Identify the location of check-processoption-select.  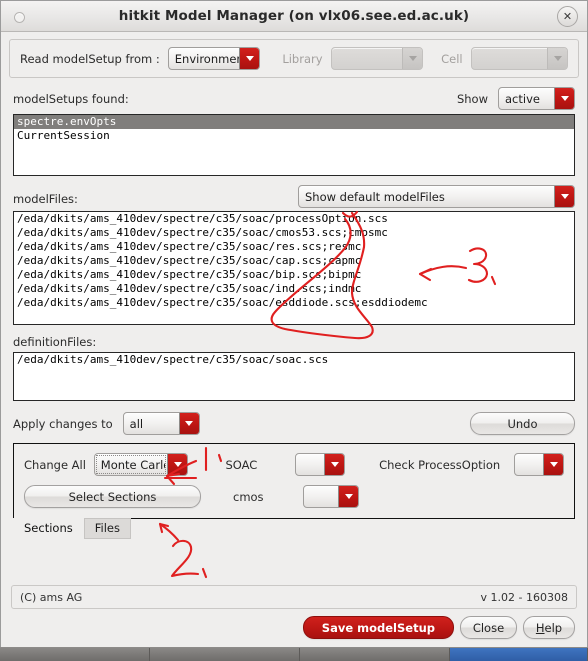
(539, 464).